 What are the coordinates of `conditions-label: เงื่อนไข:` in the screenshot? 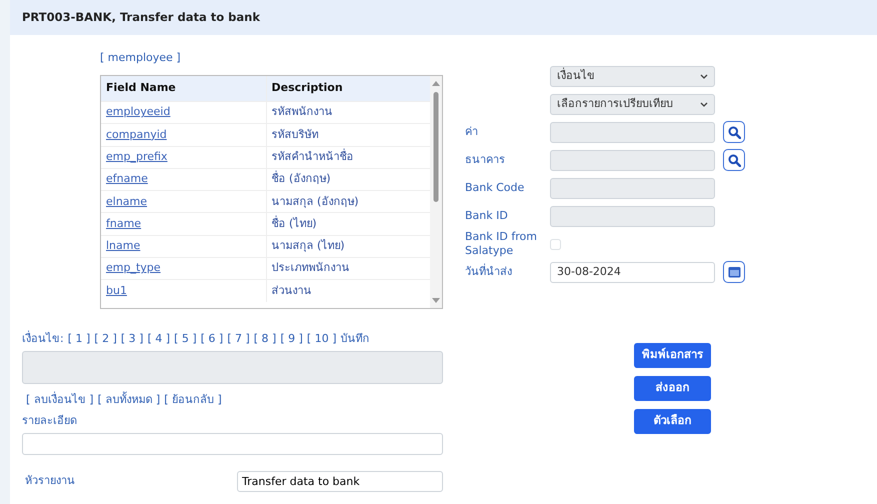 It's located at (43, 338).